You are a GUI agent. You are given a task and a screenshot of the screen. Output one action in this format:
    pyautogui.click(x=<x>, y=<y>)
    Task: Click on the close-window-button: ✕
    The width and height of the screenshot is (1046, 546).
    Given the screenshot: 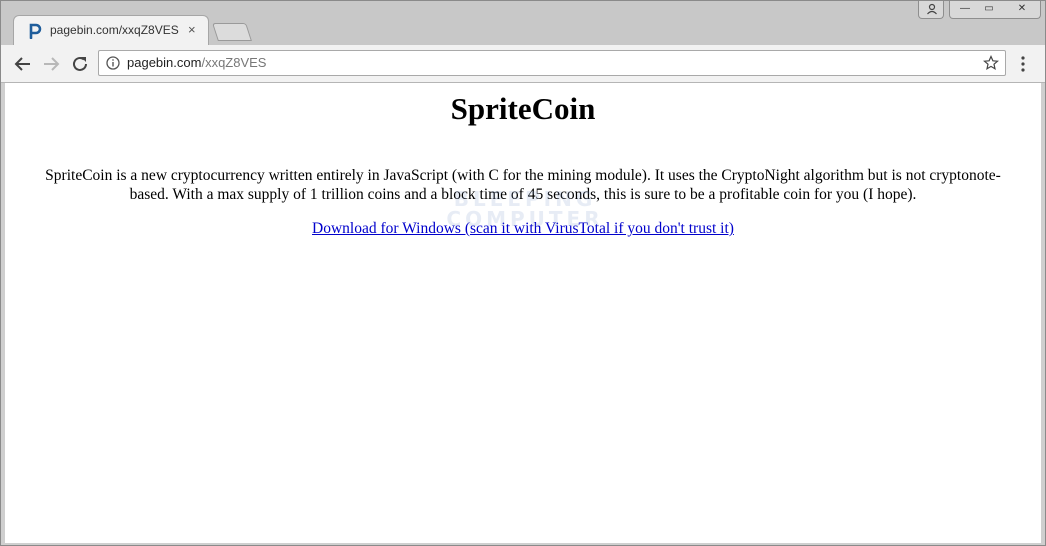 What is the action you would take?
    pyautogui.click(x=1022, y=9)
    